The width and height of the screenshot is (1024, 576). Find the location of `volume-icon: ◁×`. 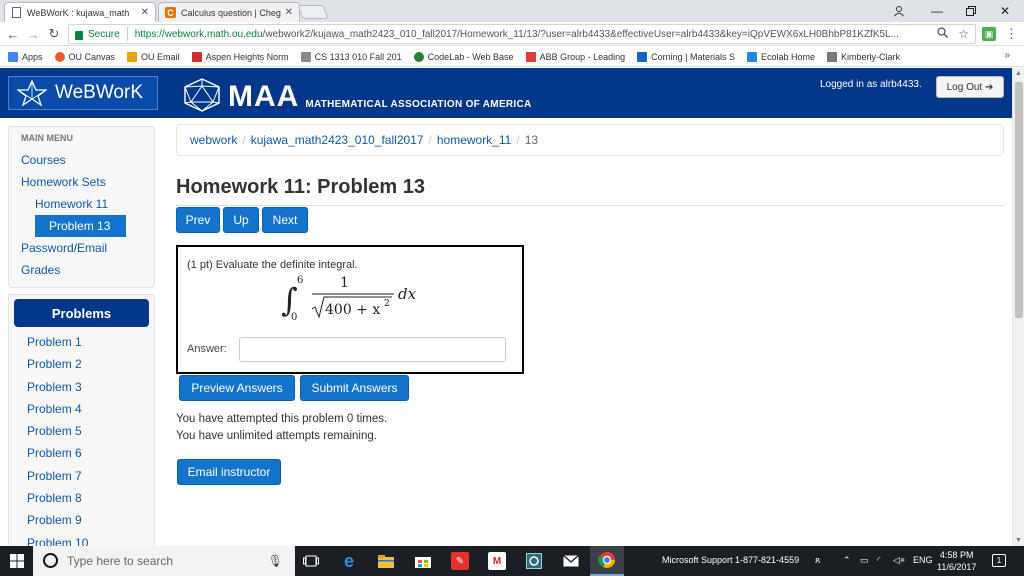

volume-icon: ◁× is located at coordinates (899, 560).